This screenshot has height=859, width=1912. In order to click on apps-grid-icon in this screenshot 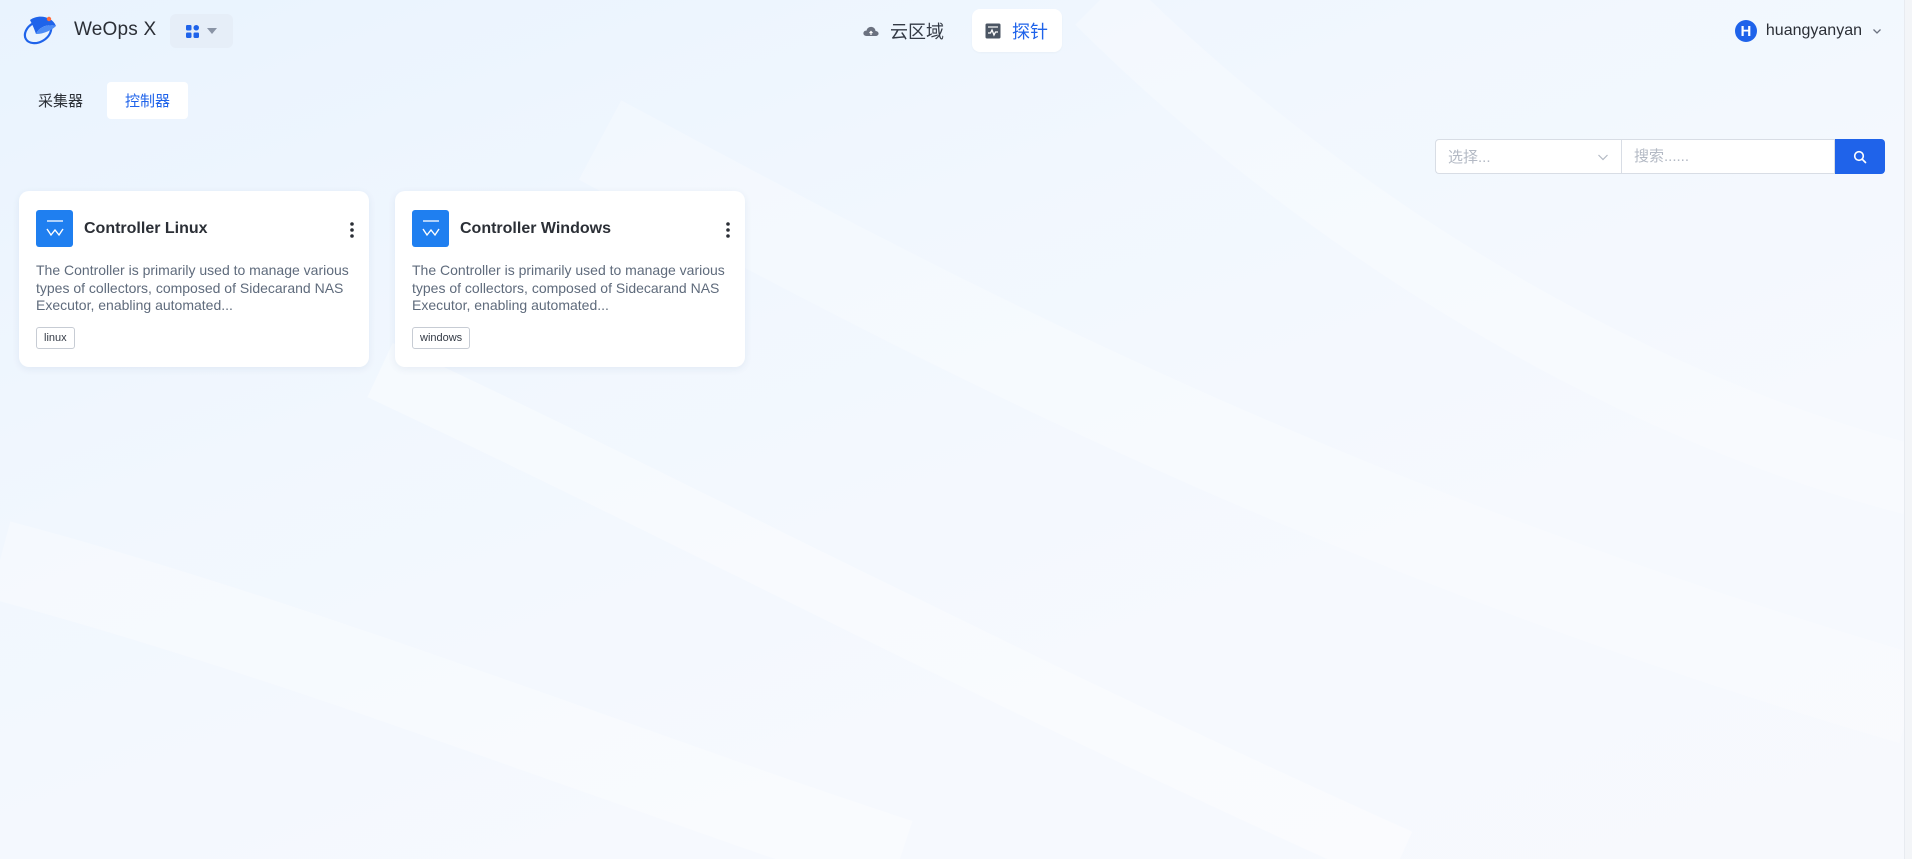, I will do `click(192, 31)`.